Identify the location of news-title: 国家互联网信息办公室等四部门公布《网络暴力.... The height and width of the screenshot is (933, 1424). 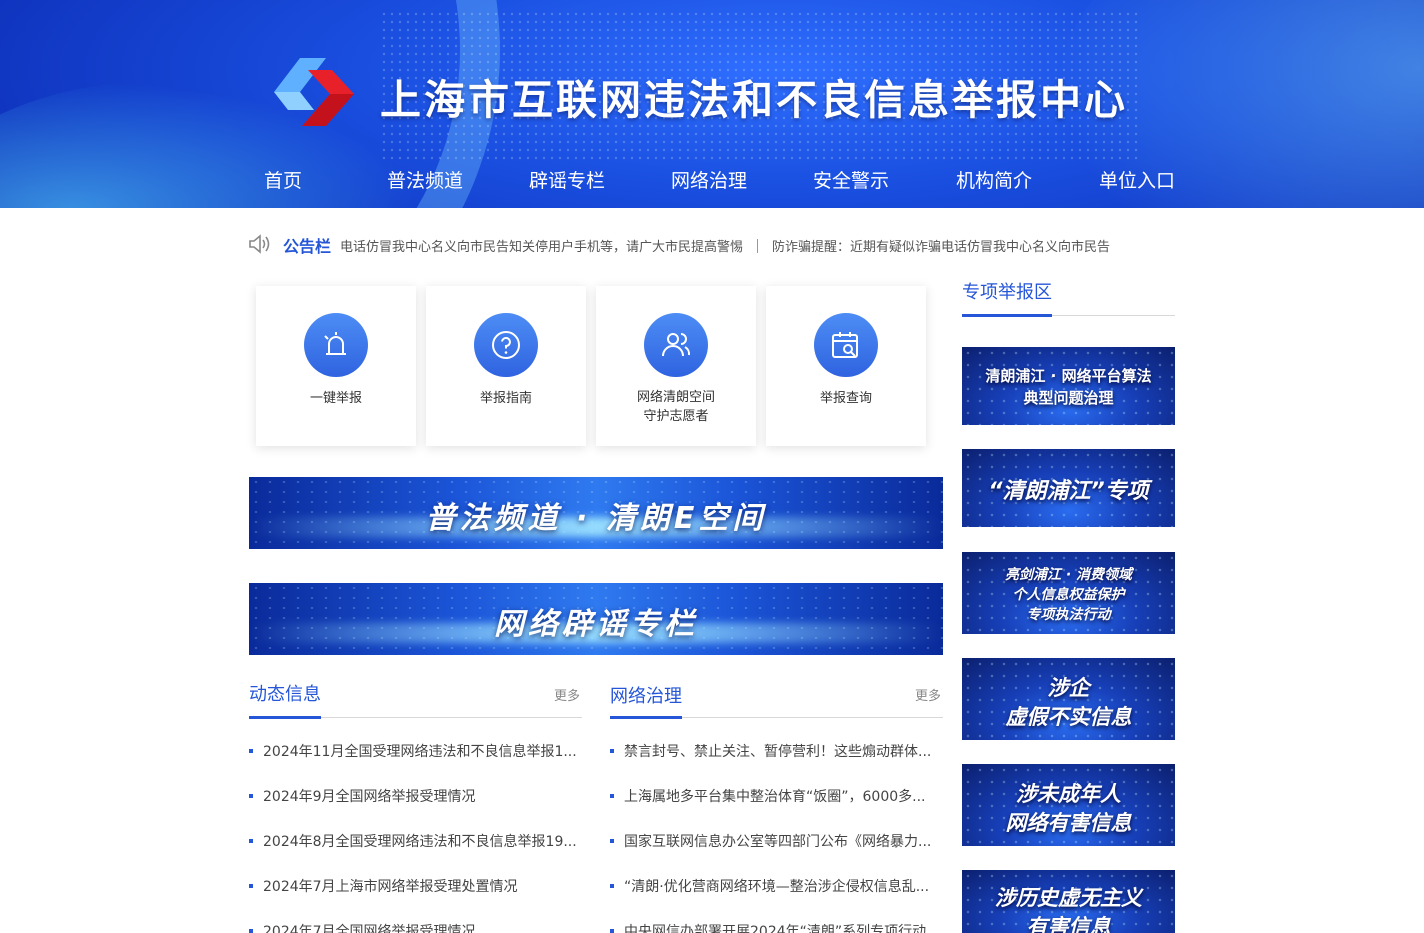
(778, 842).